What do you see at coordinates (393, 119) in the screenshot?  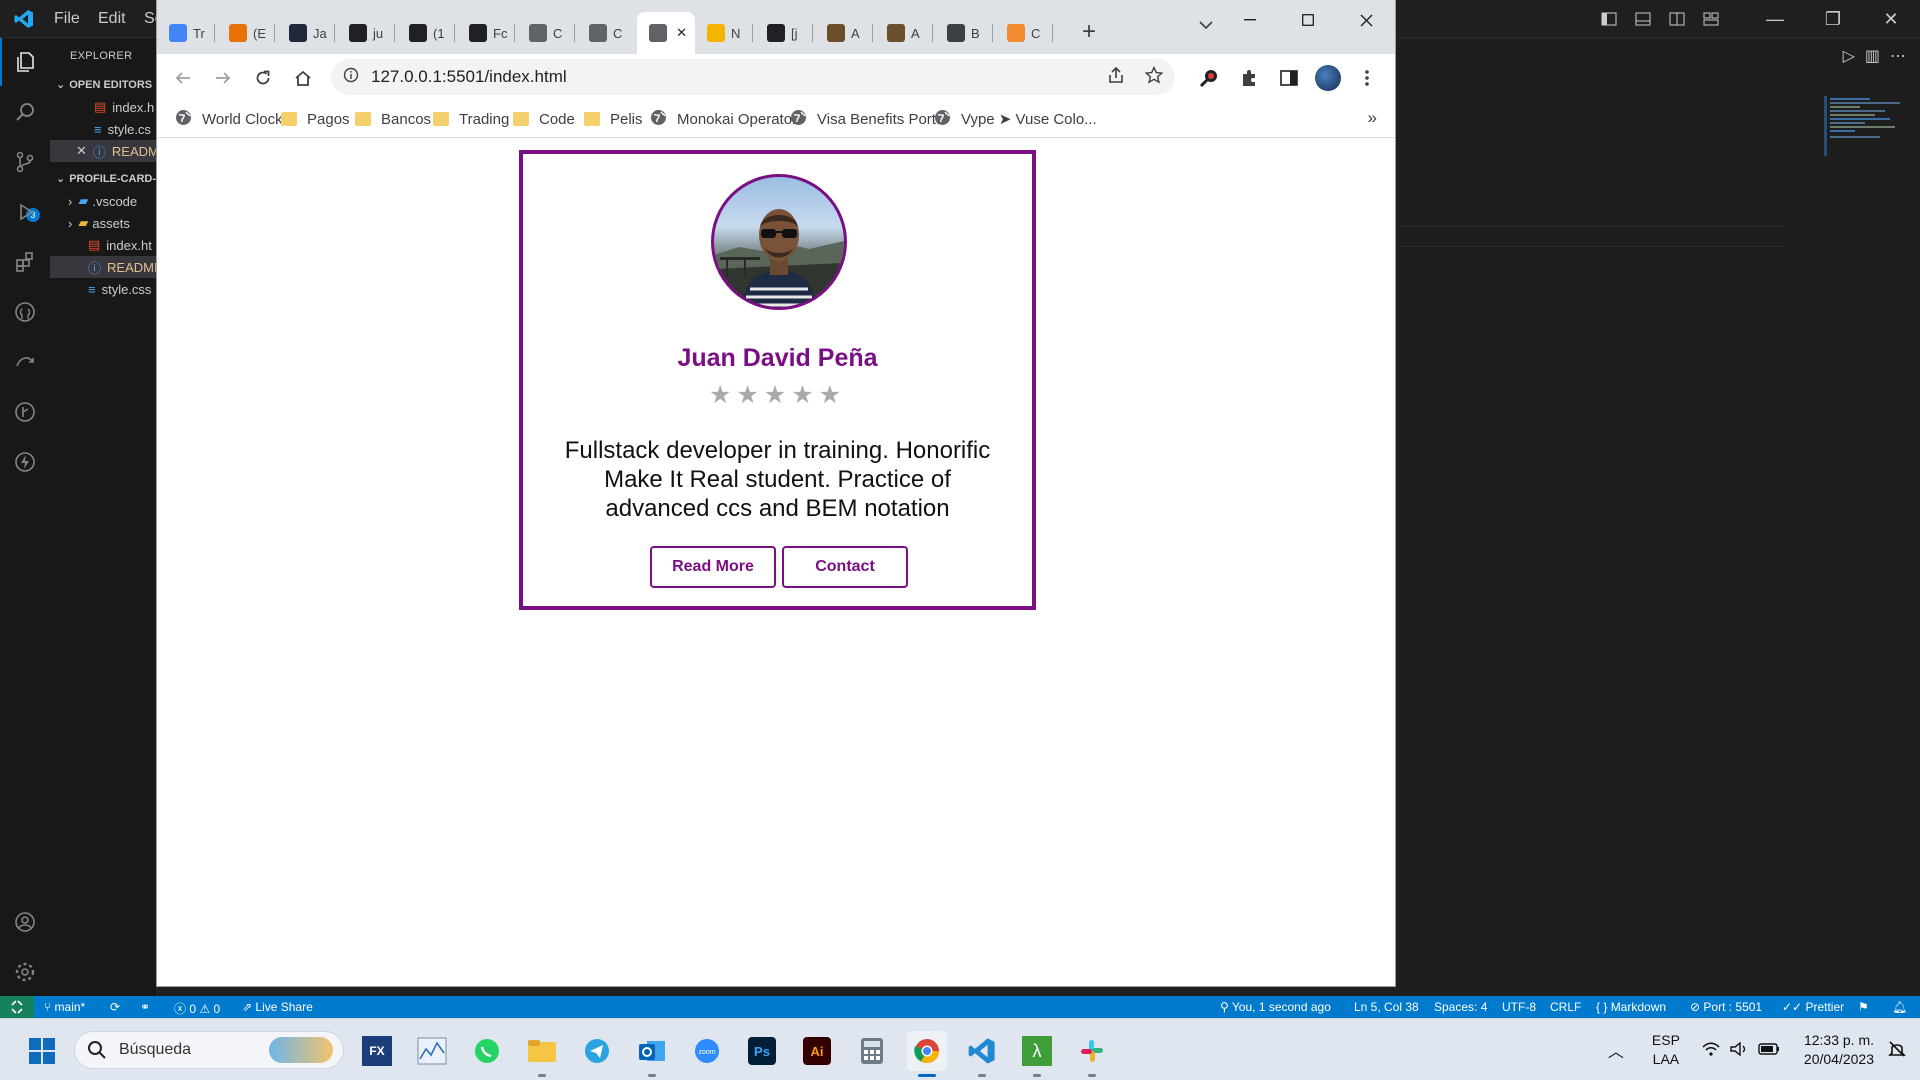 I see `bookmark-item: Bancos` at bounding box center [393, 119].